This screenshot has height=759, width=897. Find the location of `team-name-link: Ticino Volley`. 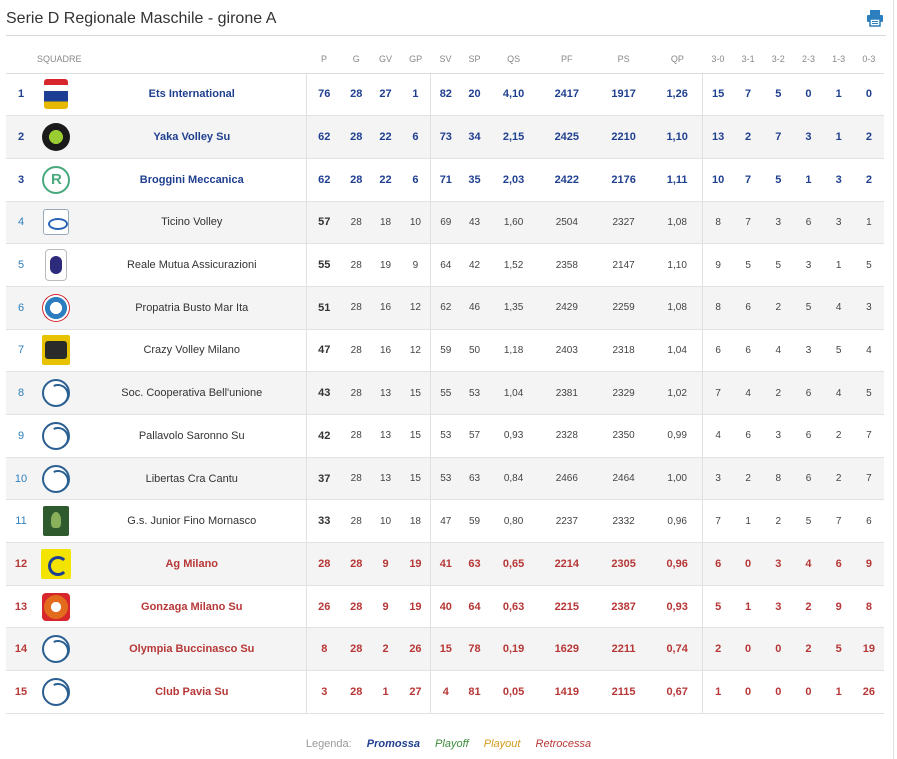

team-name-link: Ticino Volley is located at coordinates (191, 223).